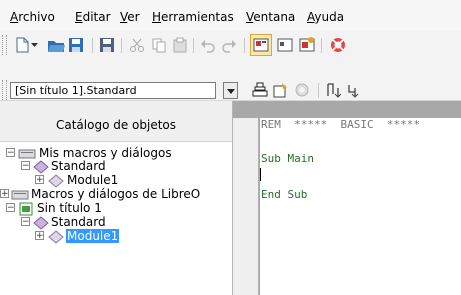 This screenshot has height=295, width=461. What do you see at coordinates (116, 208) in the screenshot?
I see `tree-node-untitled-1: − Sin título 1` at bounding box center [116, 208].